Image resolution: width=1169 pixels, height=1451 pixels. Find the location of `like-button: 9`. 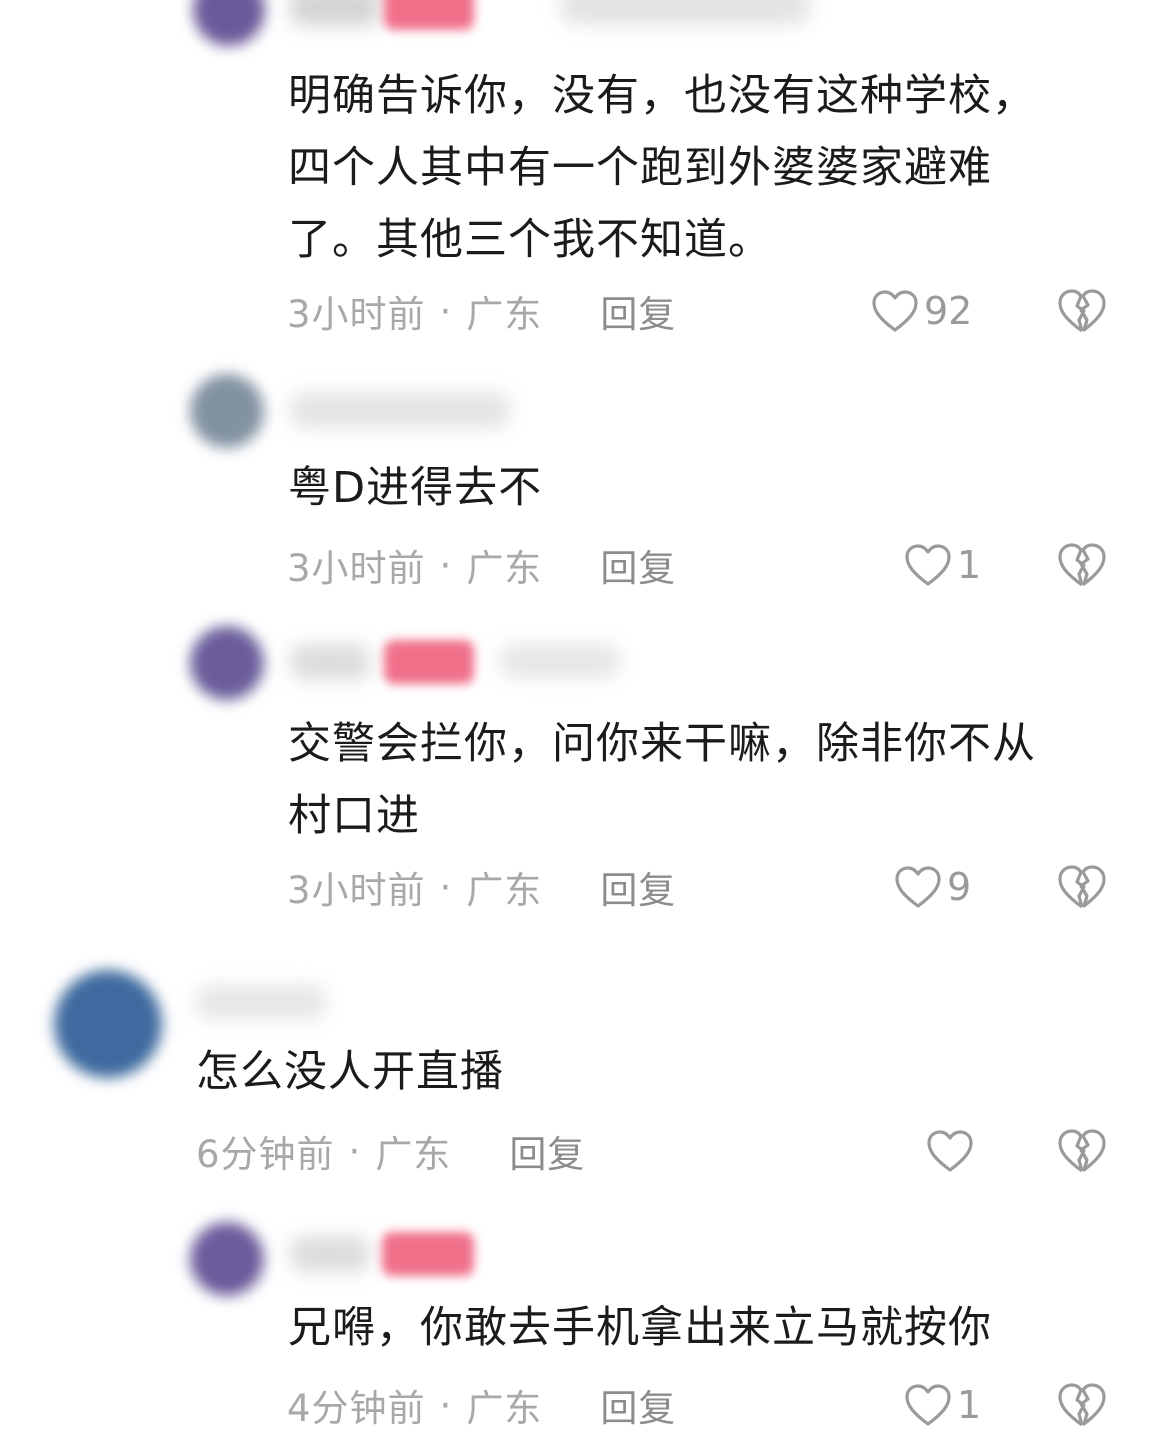

like-button: 9 is located at coordinates (932, 887).